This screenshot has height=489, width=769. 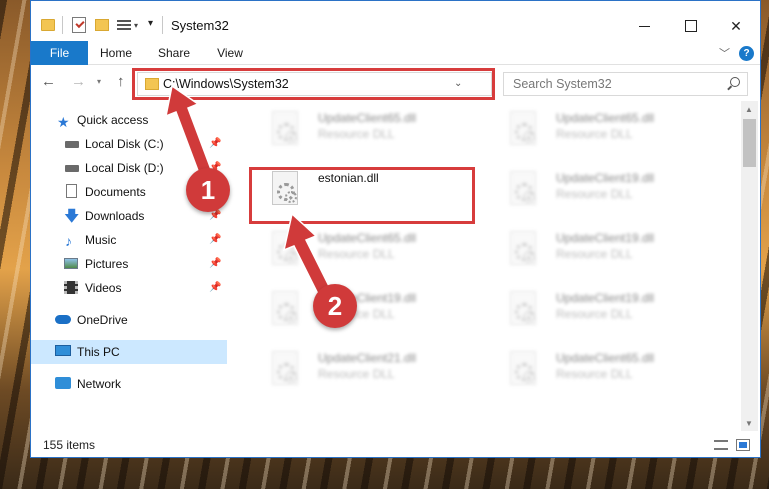 I want to click on callout-badge-2: 2, so click(x=335, y=306).